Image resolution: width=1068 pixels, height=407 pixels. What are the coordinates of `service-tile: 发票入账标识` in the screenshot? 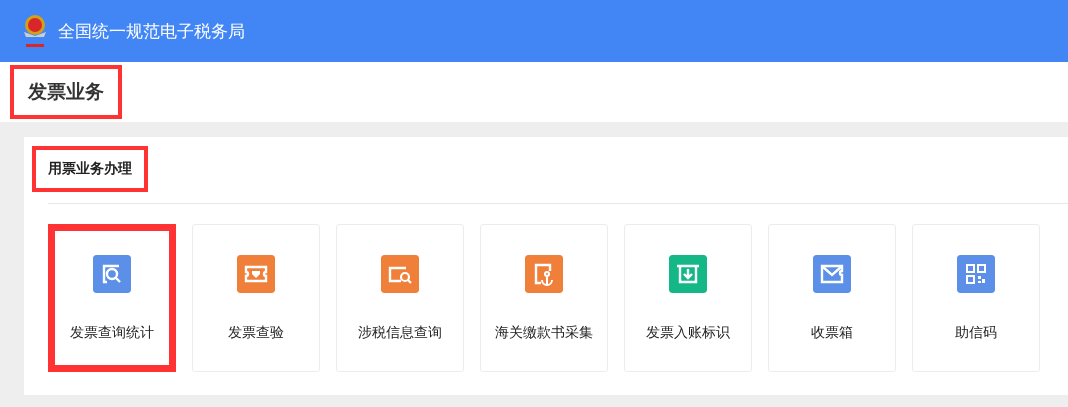 It's located at (688, 298).